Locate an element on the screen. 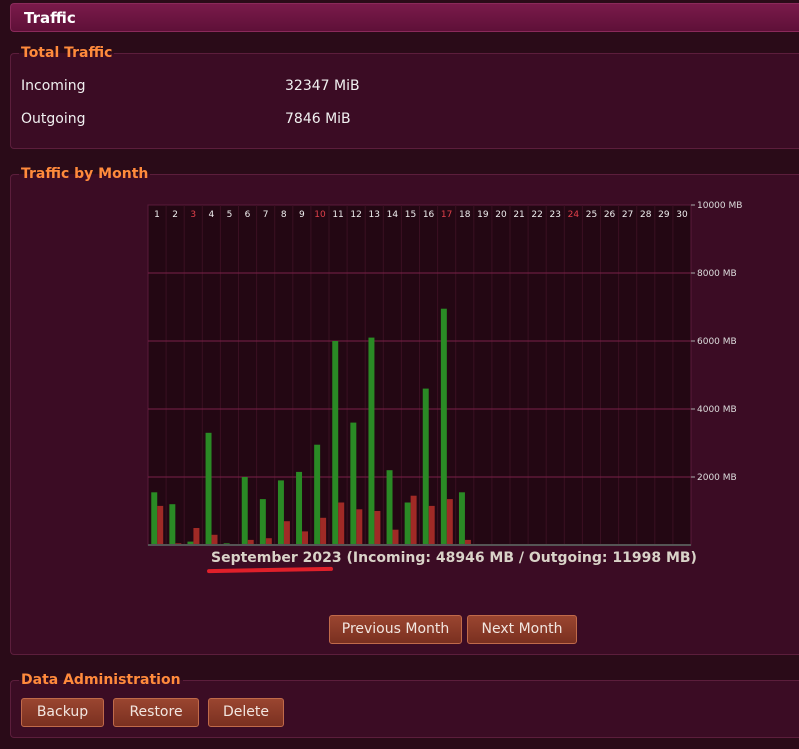 This screenshot has width=799, height=749. x-tick-label: 20 is located at coordinates (501, 215).